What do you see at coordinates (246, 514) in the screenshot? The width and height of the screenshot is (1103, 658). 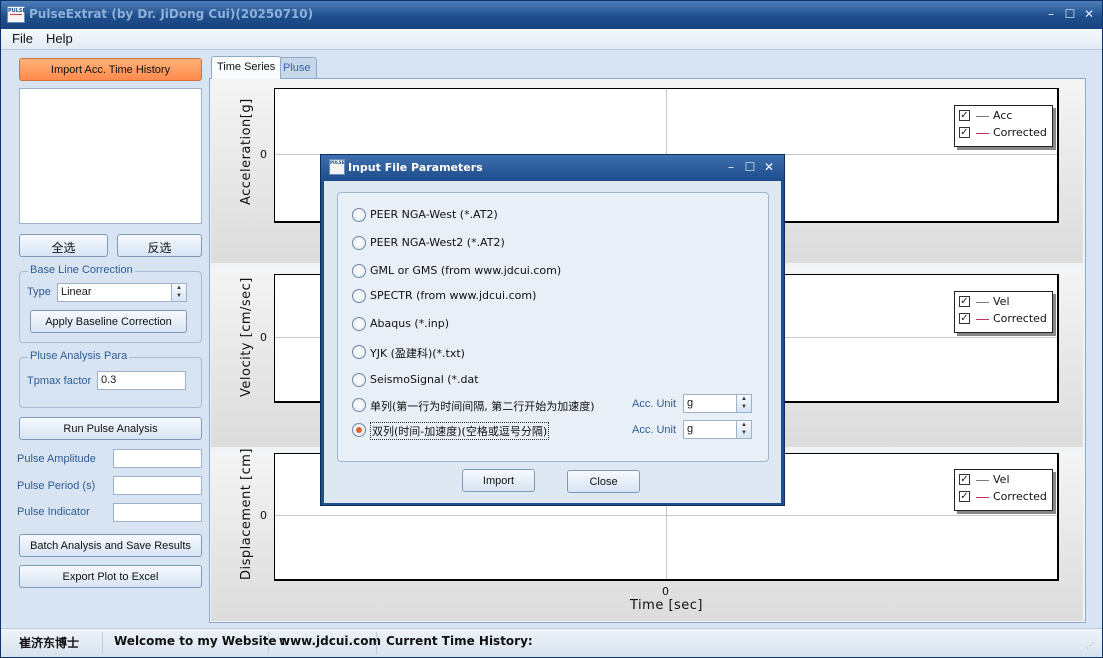 I see `displacement-ylabel: Displacement [cm]` at bounding box center [246, 514].